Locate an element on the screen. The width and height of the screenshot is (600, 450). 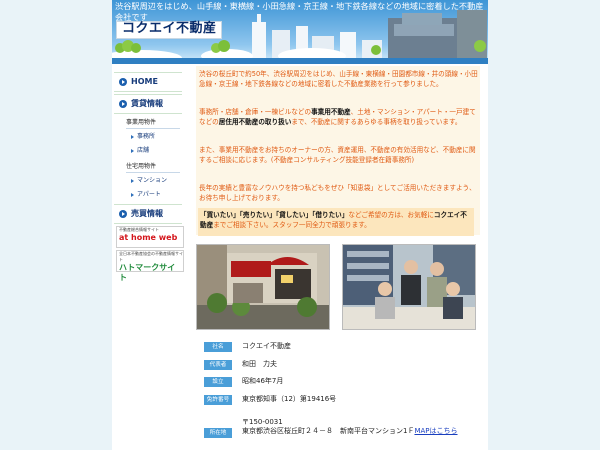
athome-logo: at home web is located at coordinates (148, 237).